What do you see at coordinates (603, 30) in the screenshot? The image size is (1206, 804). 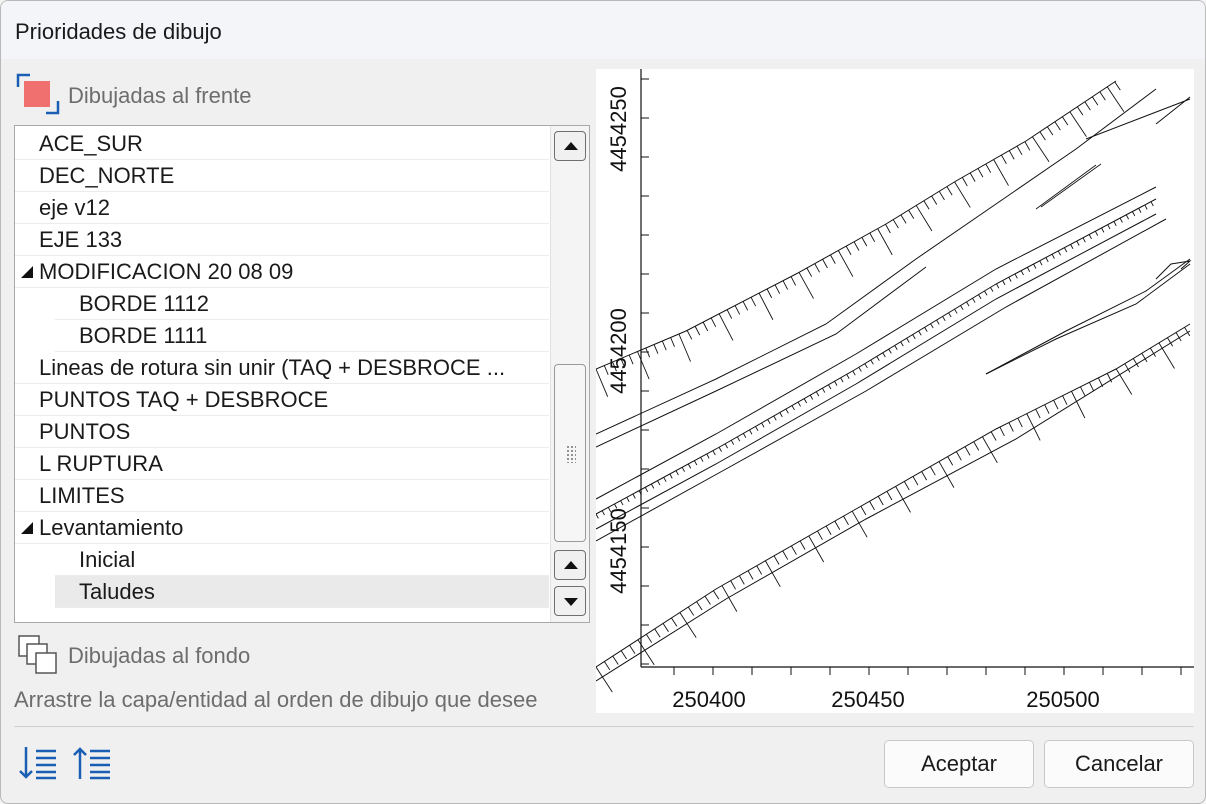 I see `title-bar: Prioridades de dibujo` at bounding box center [603, 30].